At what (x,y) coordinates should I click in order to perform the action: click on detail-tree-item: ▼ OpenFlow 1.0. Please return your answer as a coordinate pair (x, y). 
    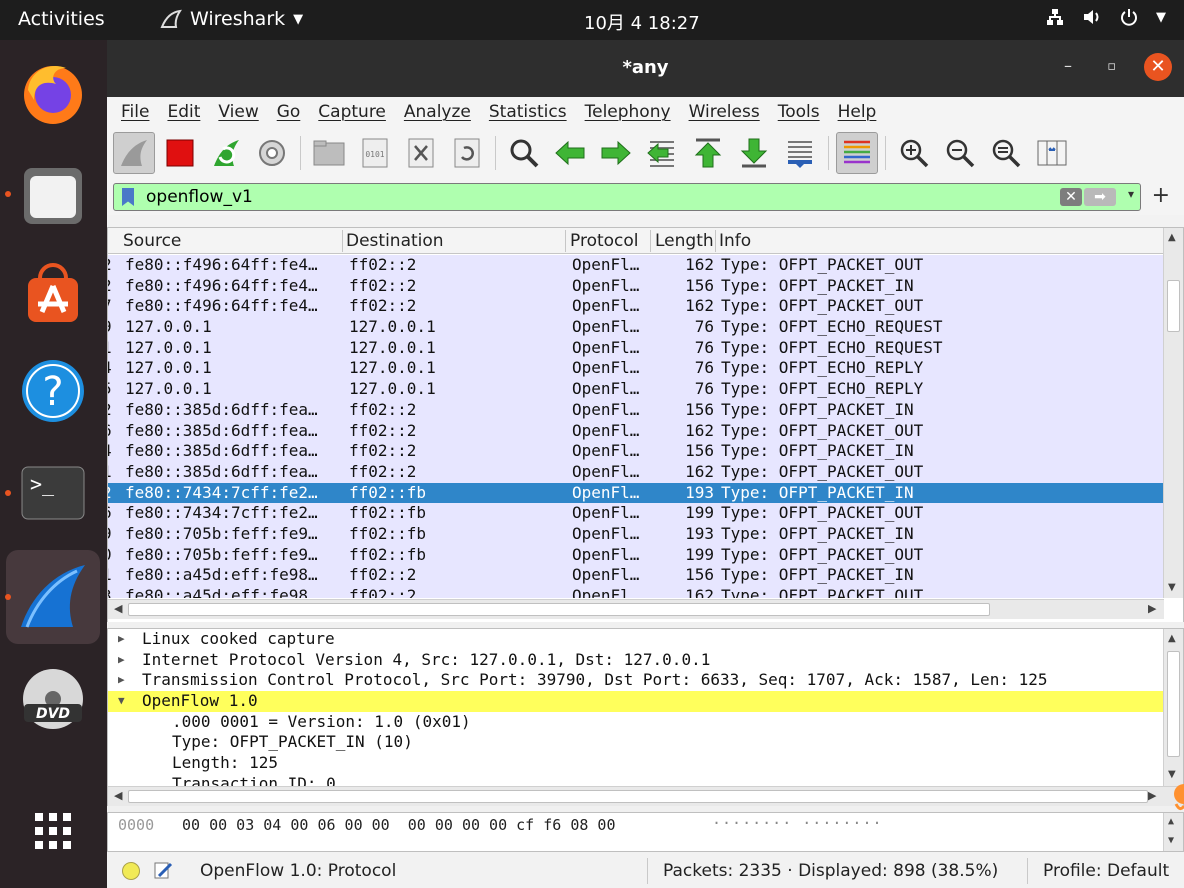
    Looking at the image, I should click on (635, 701).